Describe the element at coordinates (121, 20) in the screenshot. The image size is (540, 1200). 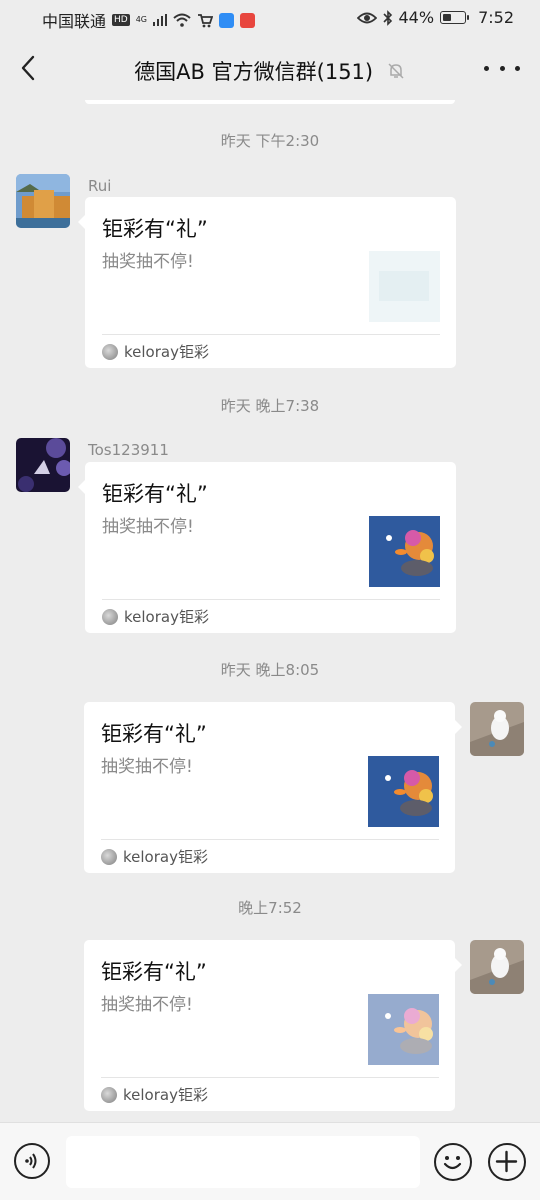
I see `hd-badge: HD` at that location.